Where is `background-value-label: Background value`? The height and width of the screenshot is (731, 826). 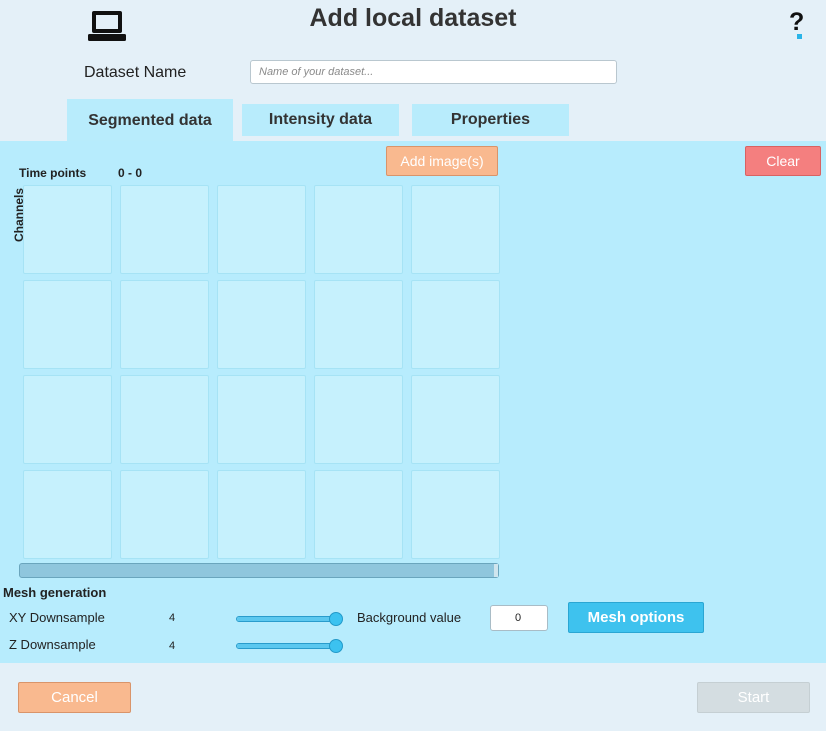 background-value-label: Background value is located at coordinates (409, 617).